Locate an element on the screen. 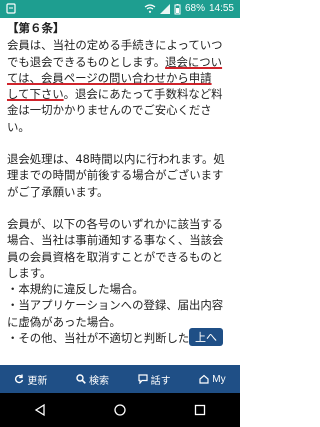 The width and height of the screenshot is (320, 427). my-label: My is located at coordinates (219, 379).